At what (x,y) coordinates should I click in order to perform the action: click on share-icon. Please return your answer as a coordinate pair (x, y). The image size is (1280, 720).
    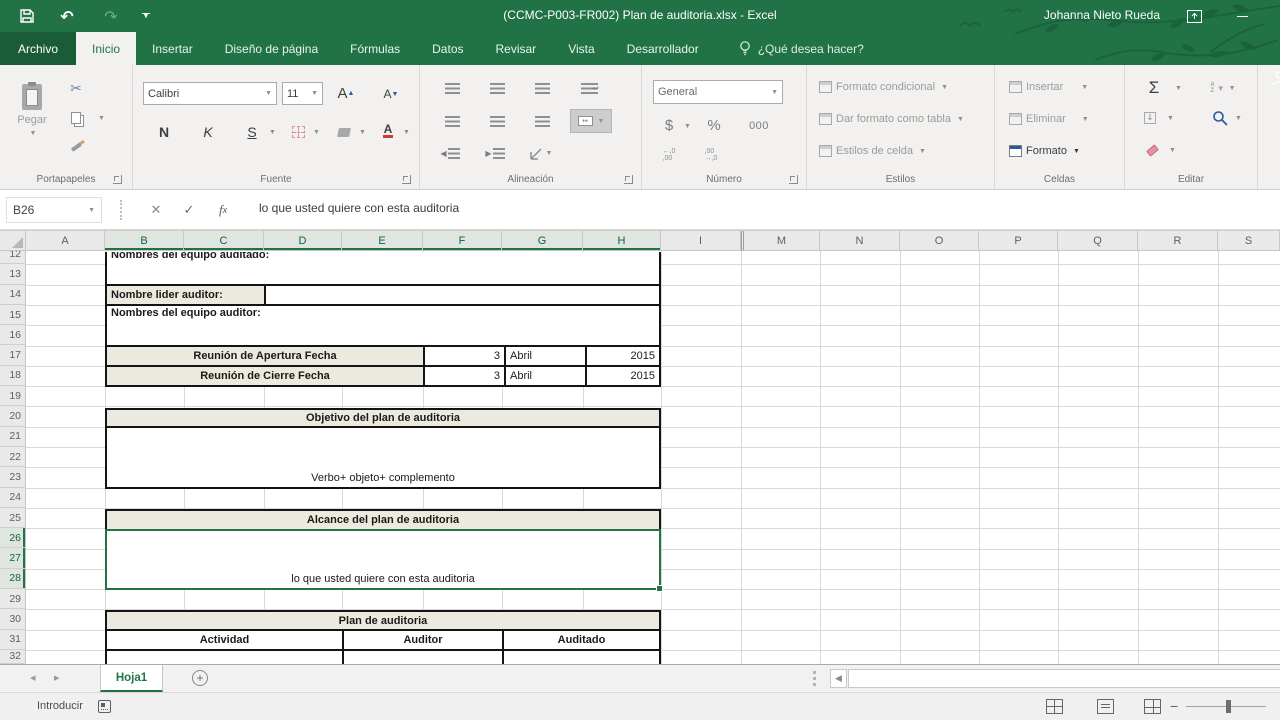
    Looking at the image, I should click on (1275, 80).